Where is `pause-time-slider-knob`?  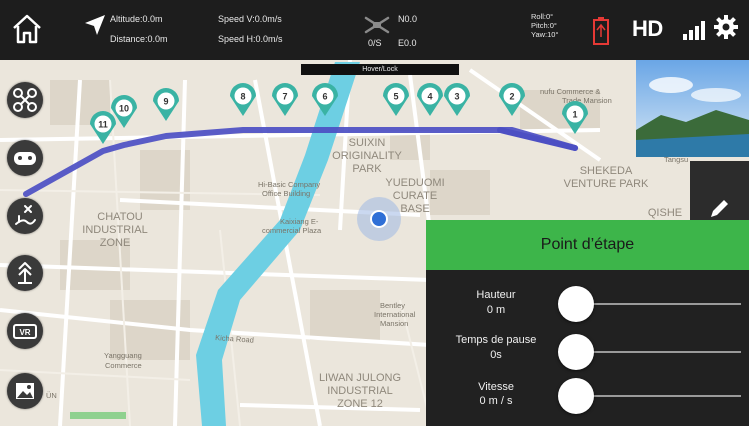
pause-time-slider-knob is located at coordinates (576, 352).